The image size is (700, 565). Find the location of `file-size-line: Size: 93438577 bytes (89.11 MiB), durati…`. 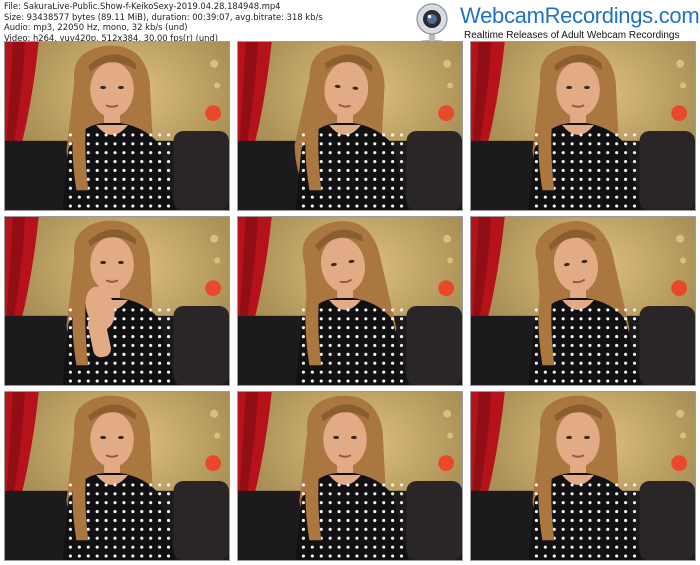

file-size-line: Size: 93438577 bytes (89.11 MiB), durati… is located at coordinates (163, 16).